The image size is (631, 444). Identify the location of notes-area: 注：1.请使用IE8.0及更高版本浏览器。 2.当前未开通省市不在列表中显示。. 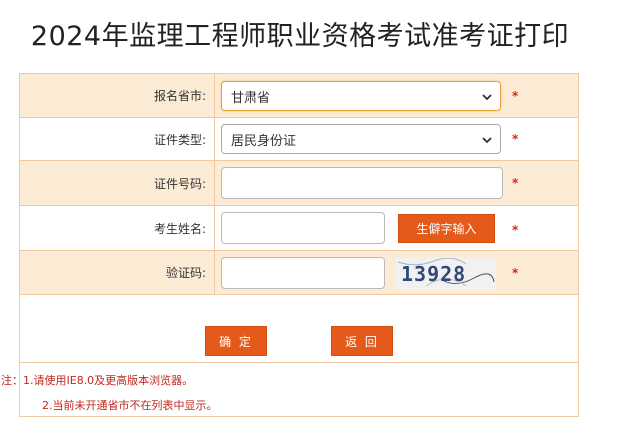
(289, 389).